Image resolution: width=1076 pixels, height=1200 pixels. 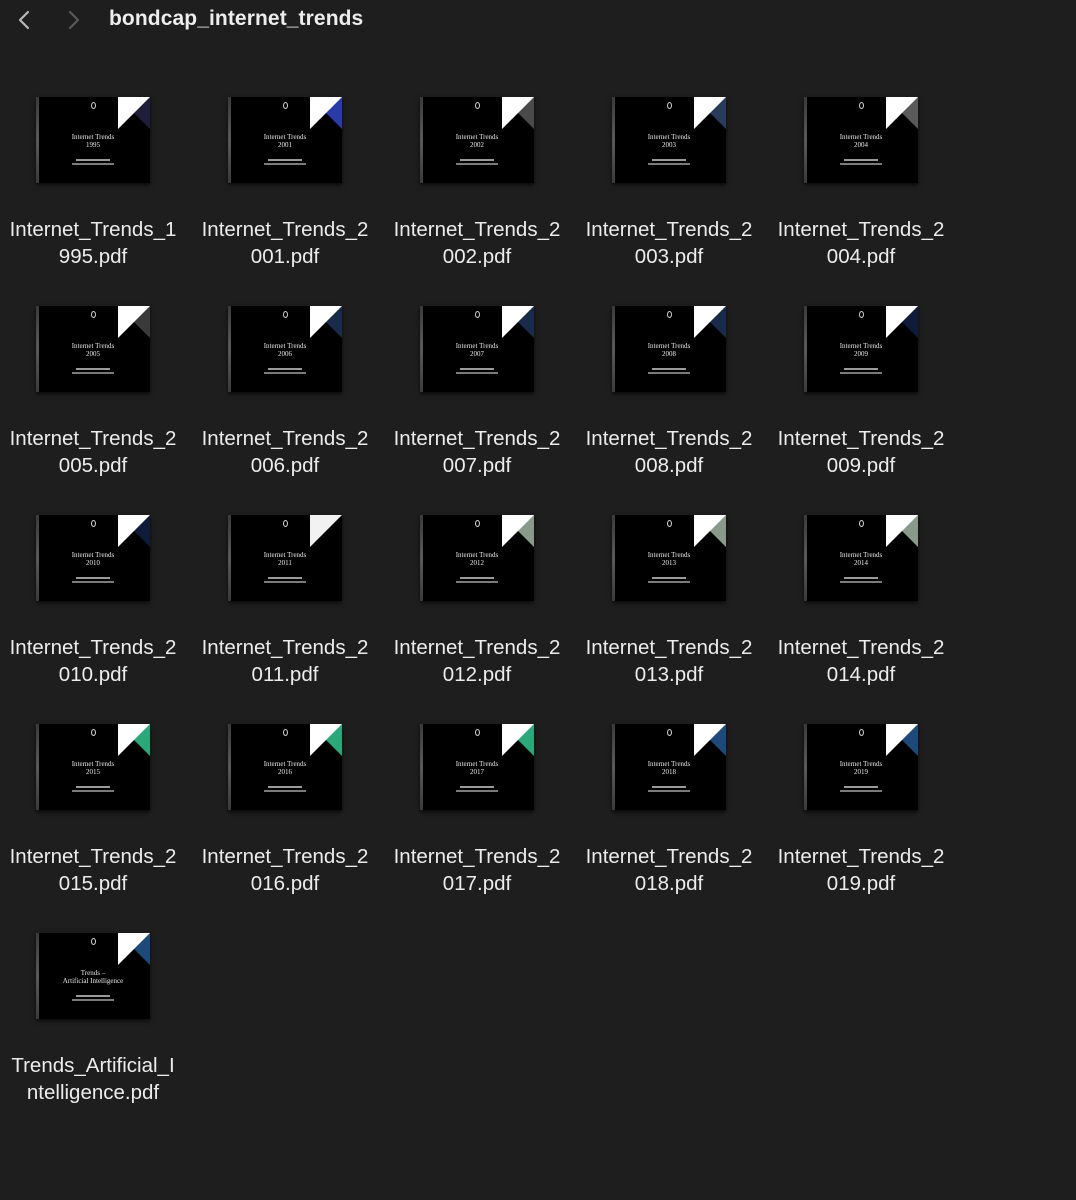 I want to click on thumbnail-year-line: 2018, so click(x=669, y=772).